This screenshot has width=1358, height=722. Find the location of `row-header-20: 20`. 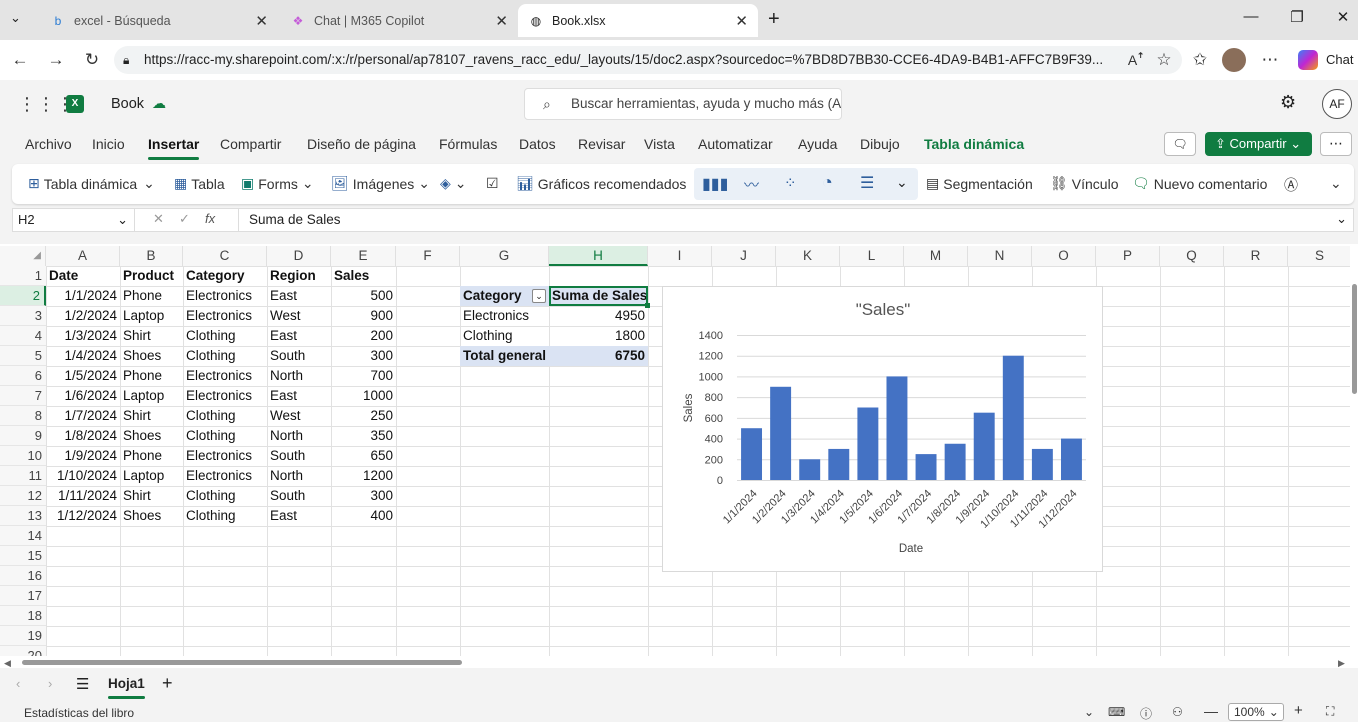

row-header-20: 20 is located at coordinates (23, 651).